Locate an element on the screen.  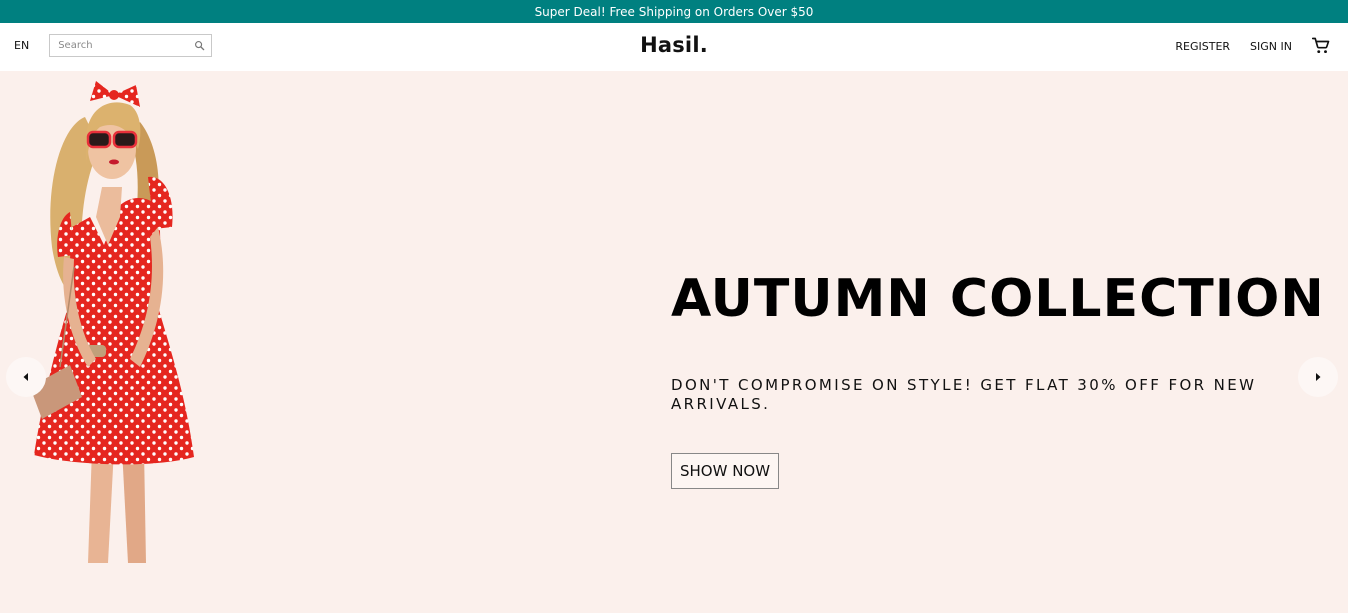
search-input is located at coordinates (121, 45).